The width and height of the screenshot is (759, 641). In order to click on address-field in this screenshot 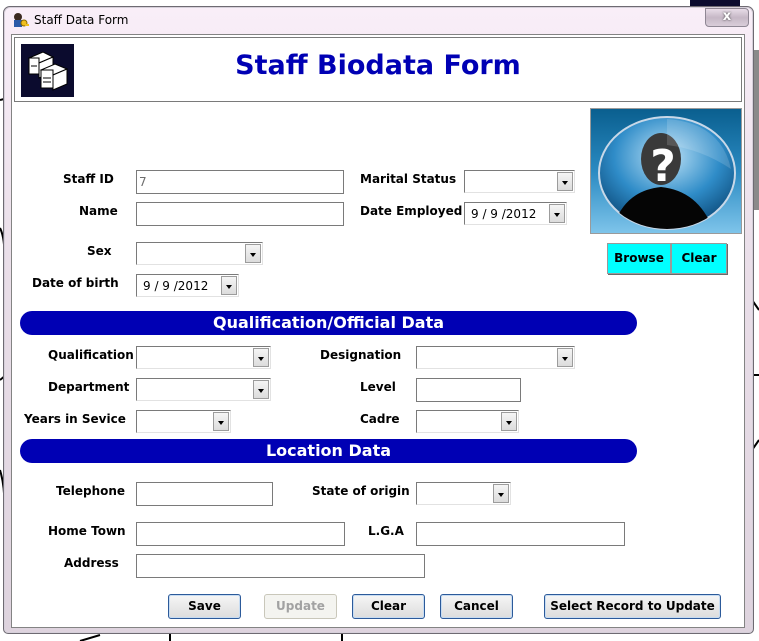, I will do `click(280, 566)`.